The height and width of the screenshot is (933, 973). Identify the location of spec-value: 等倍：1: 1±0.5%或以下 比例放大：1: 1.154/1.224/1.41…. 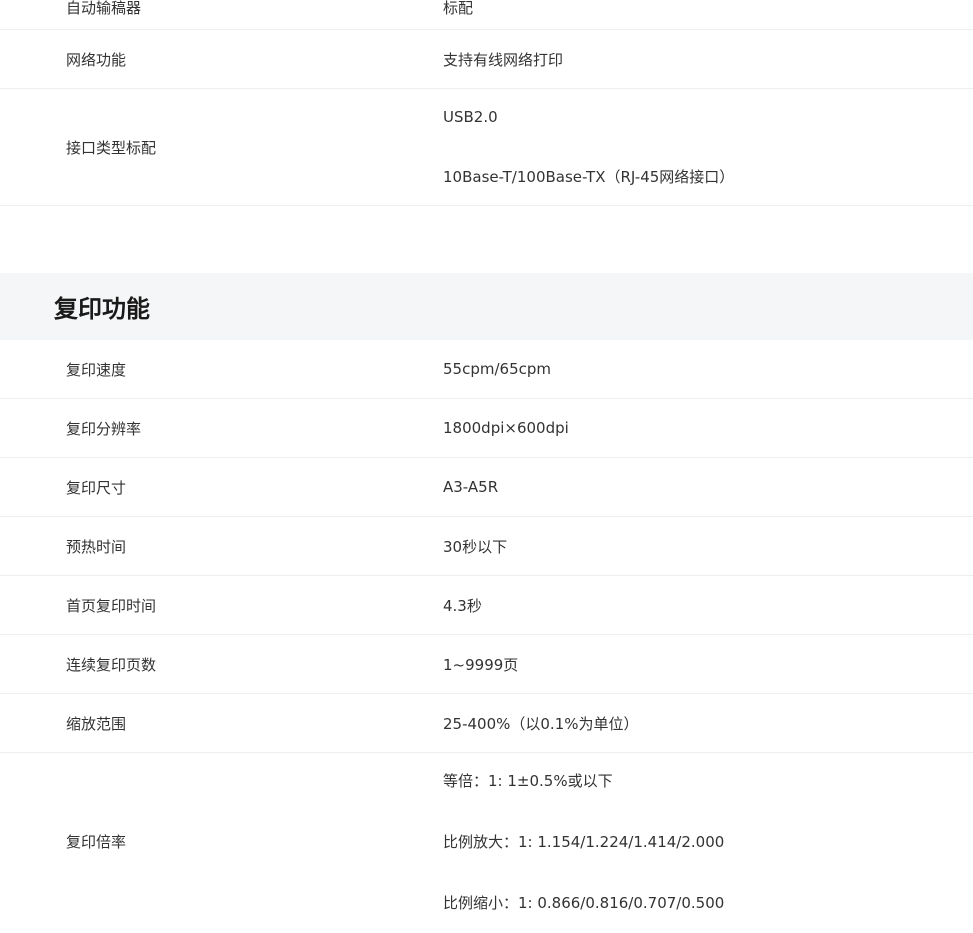
(708, 841).